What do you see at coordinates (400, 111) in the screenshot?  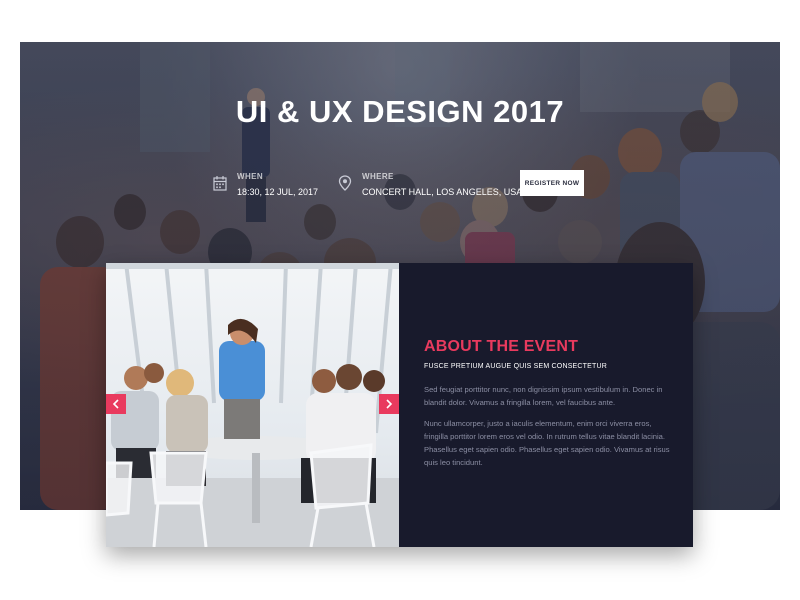 I see `event-title: UI & UX DESIGN 2017` at bounding box center [400, 111].